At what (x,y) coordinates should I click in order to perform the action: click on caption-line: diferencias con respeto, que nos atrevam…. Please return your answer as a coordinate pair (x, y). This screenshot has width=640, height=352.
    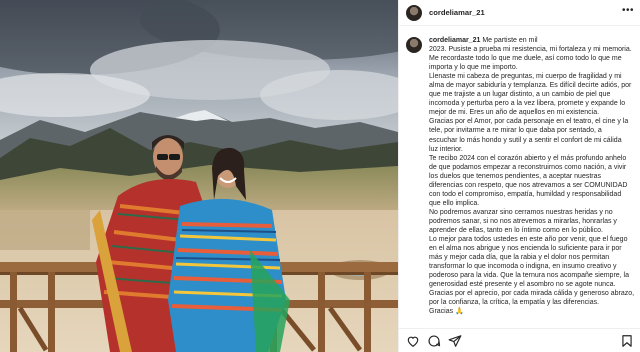
    Looking at the image, I should click on (528, 185).